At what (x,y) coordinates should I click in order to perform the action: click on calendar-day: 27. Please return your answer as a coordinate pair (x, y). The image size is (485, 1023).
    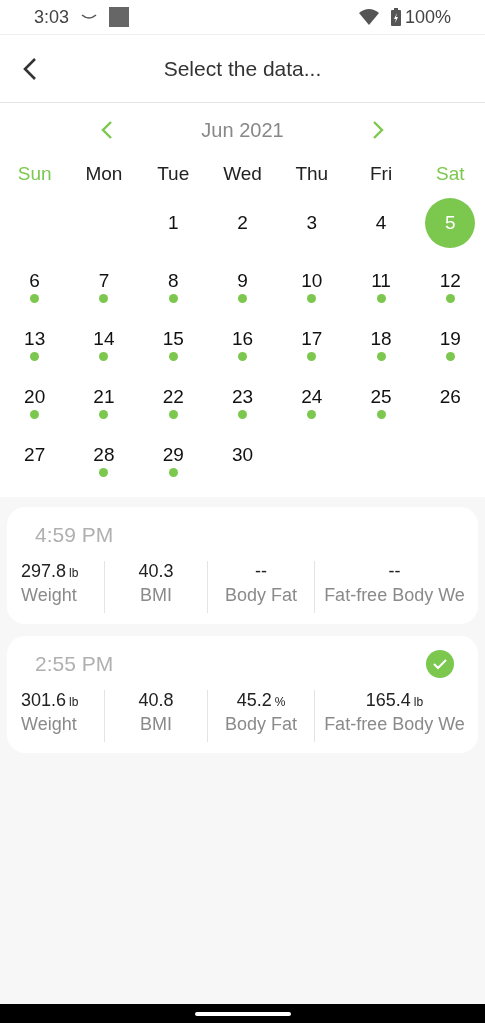
    Looking at the image, I should click on (34, 455).